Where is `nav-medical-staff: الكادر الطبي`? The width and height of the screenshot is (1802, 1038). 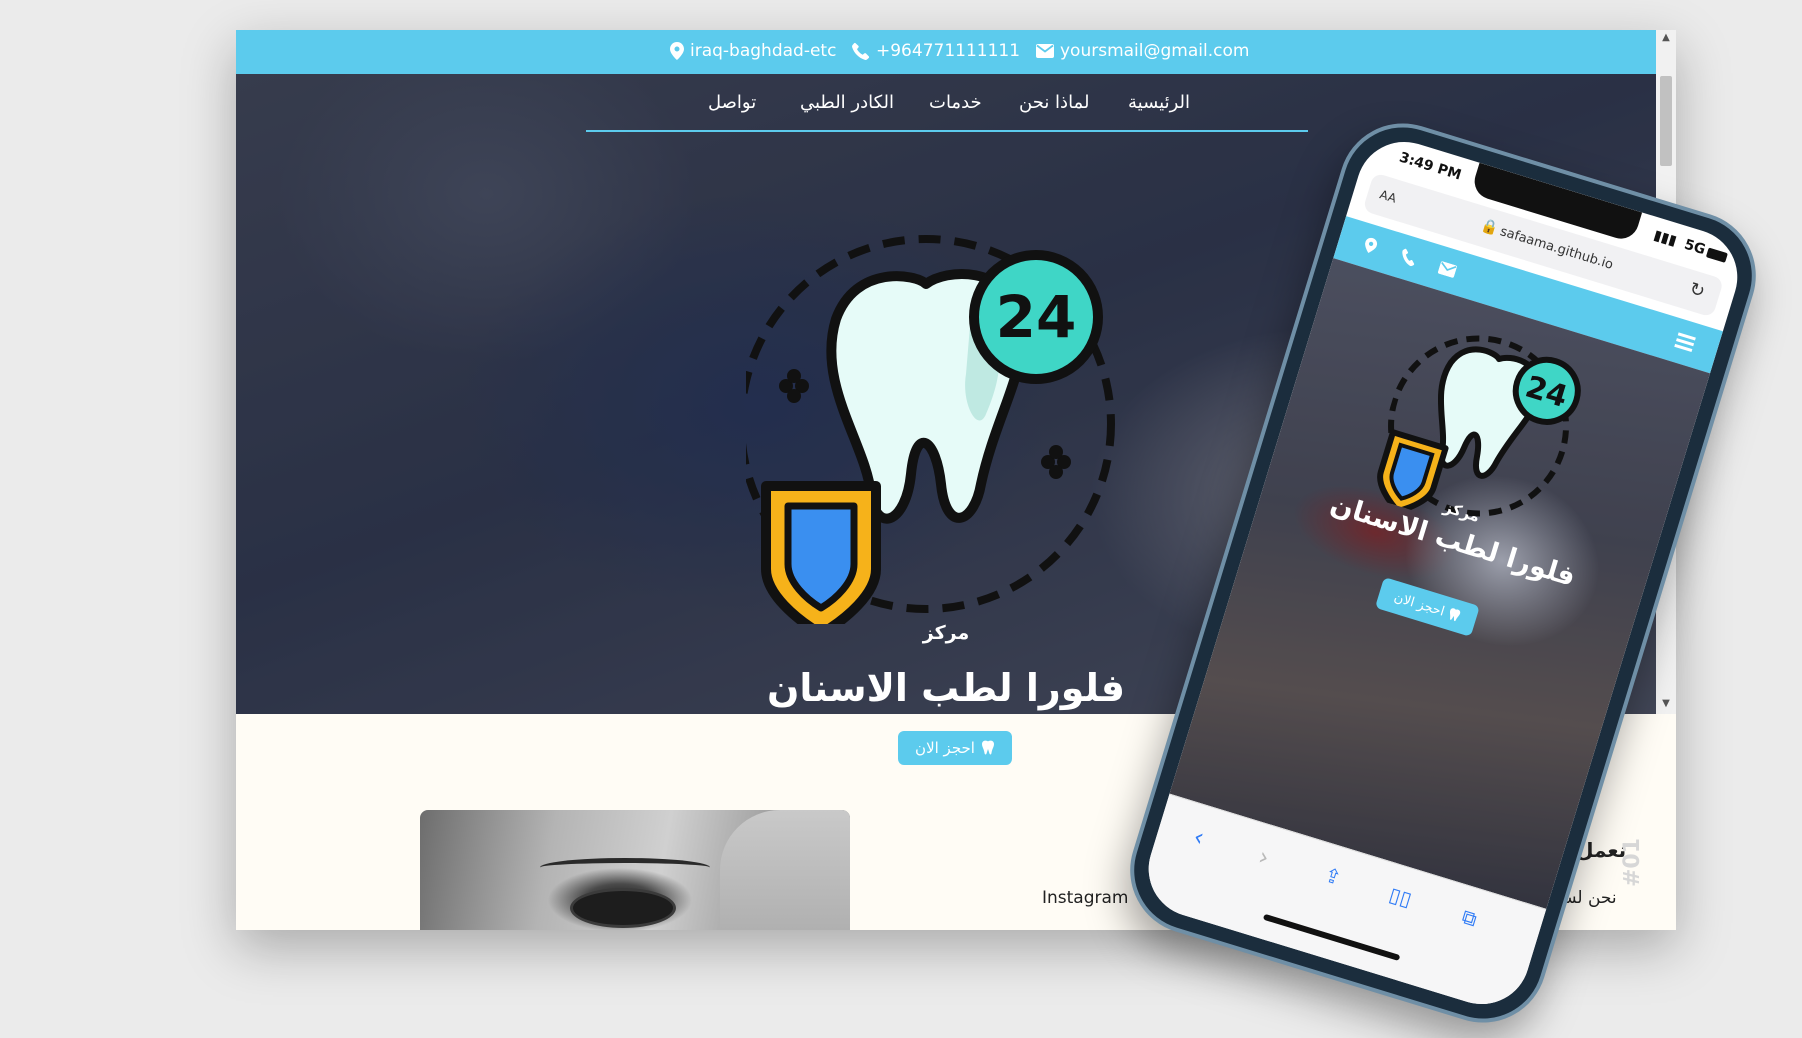
nav-medical-staff: الكادر الطبي is located at coordinates (847, 102).